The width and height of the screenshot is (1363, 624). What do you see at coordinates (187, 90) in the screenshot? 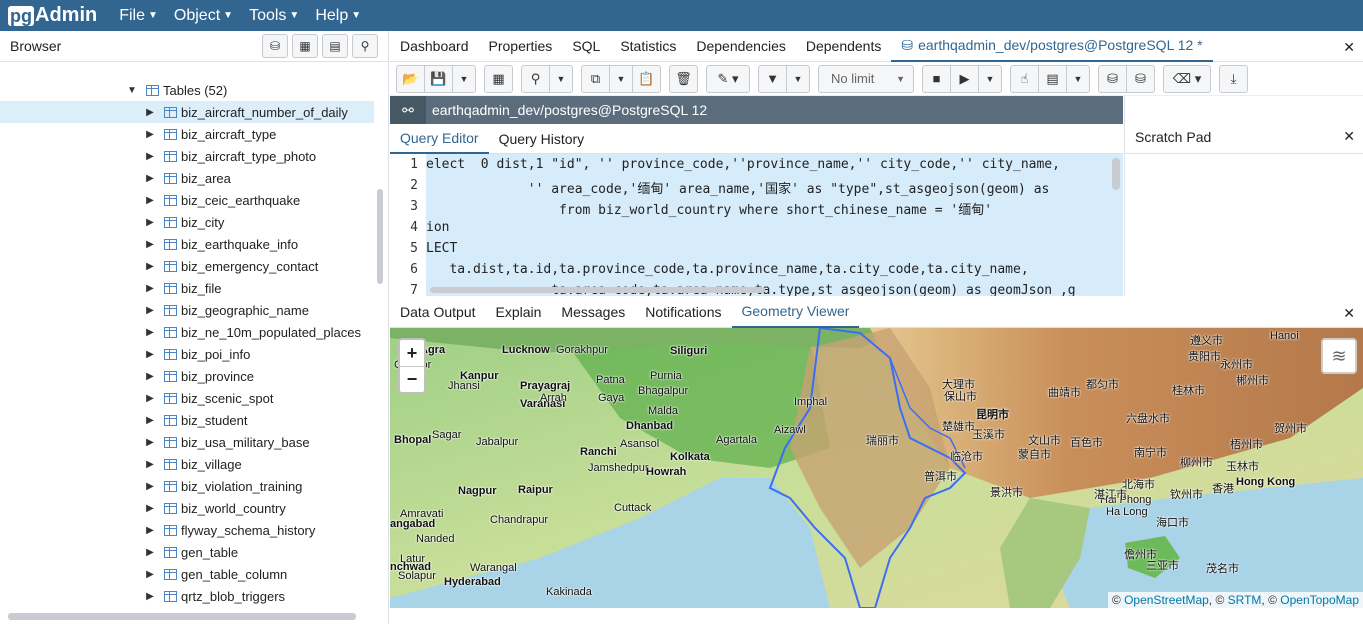
I see `tree-node-tables: ▼ Tables (52)` at bounding box center [187, 90].